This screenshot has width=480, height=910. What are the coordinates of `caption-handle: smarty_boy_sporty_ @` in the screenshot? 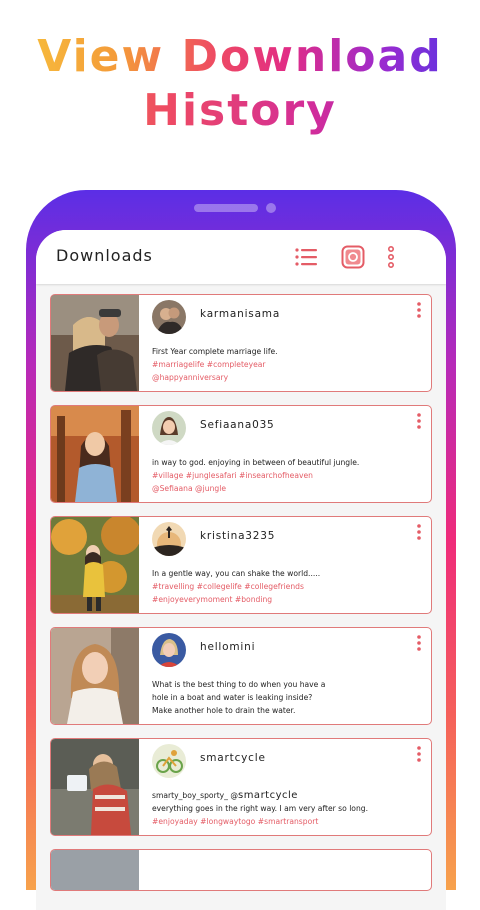 It's located at (195, 795).